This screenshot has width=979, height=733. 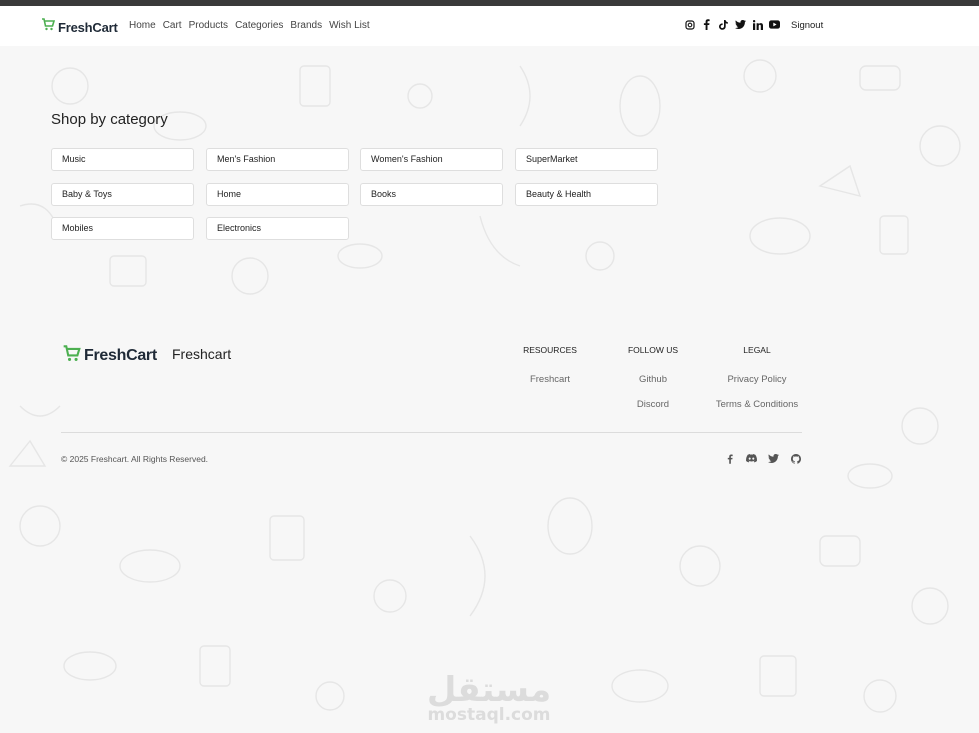 What do you see at coordinates (88, 27) in the screenshot?
I see `brand-name: FreshCart` at bounding box center [88, 27].